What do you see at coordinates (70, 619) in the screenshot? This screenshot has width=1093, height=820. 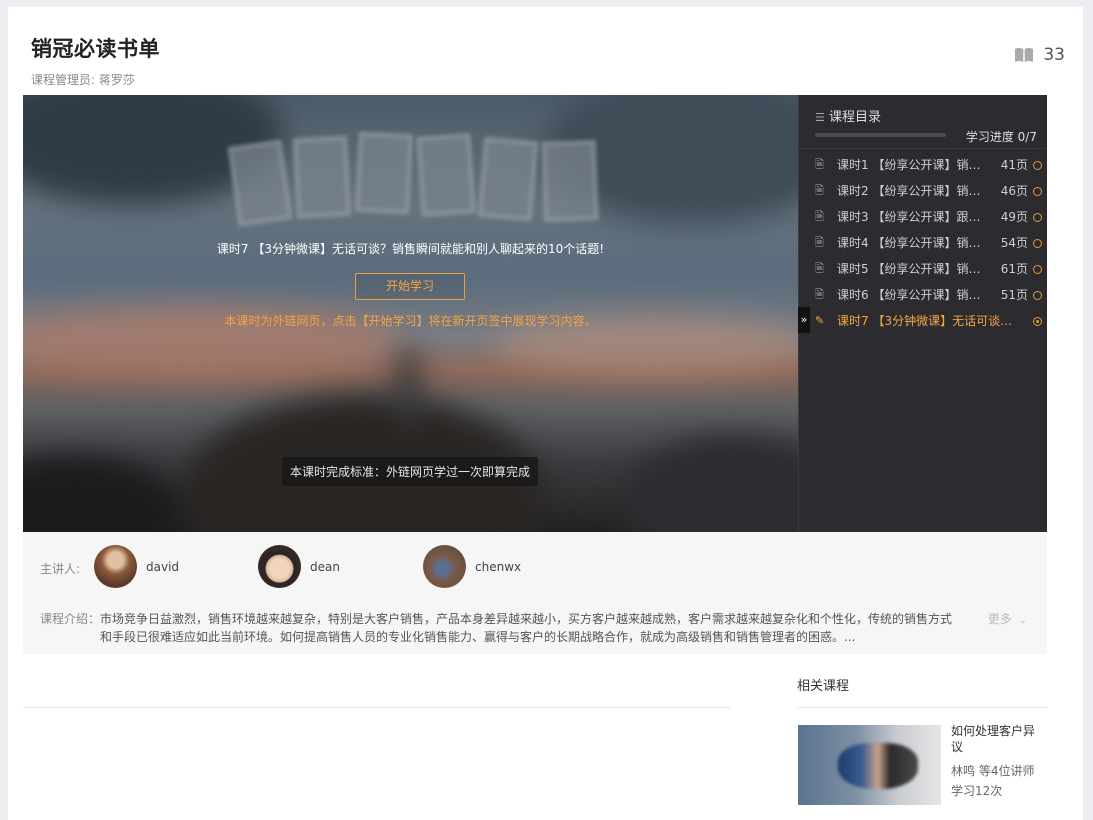 I see `description-label: 课程介绍：` at bounding box center [70, 619].